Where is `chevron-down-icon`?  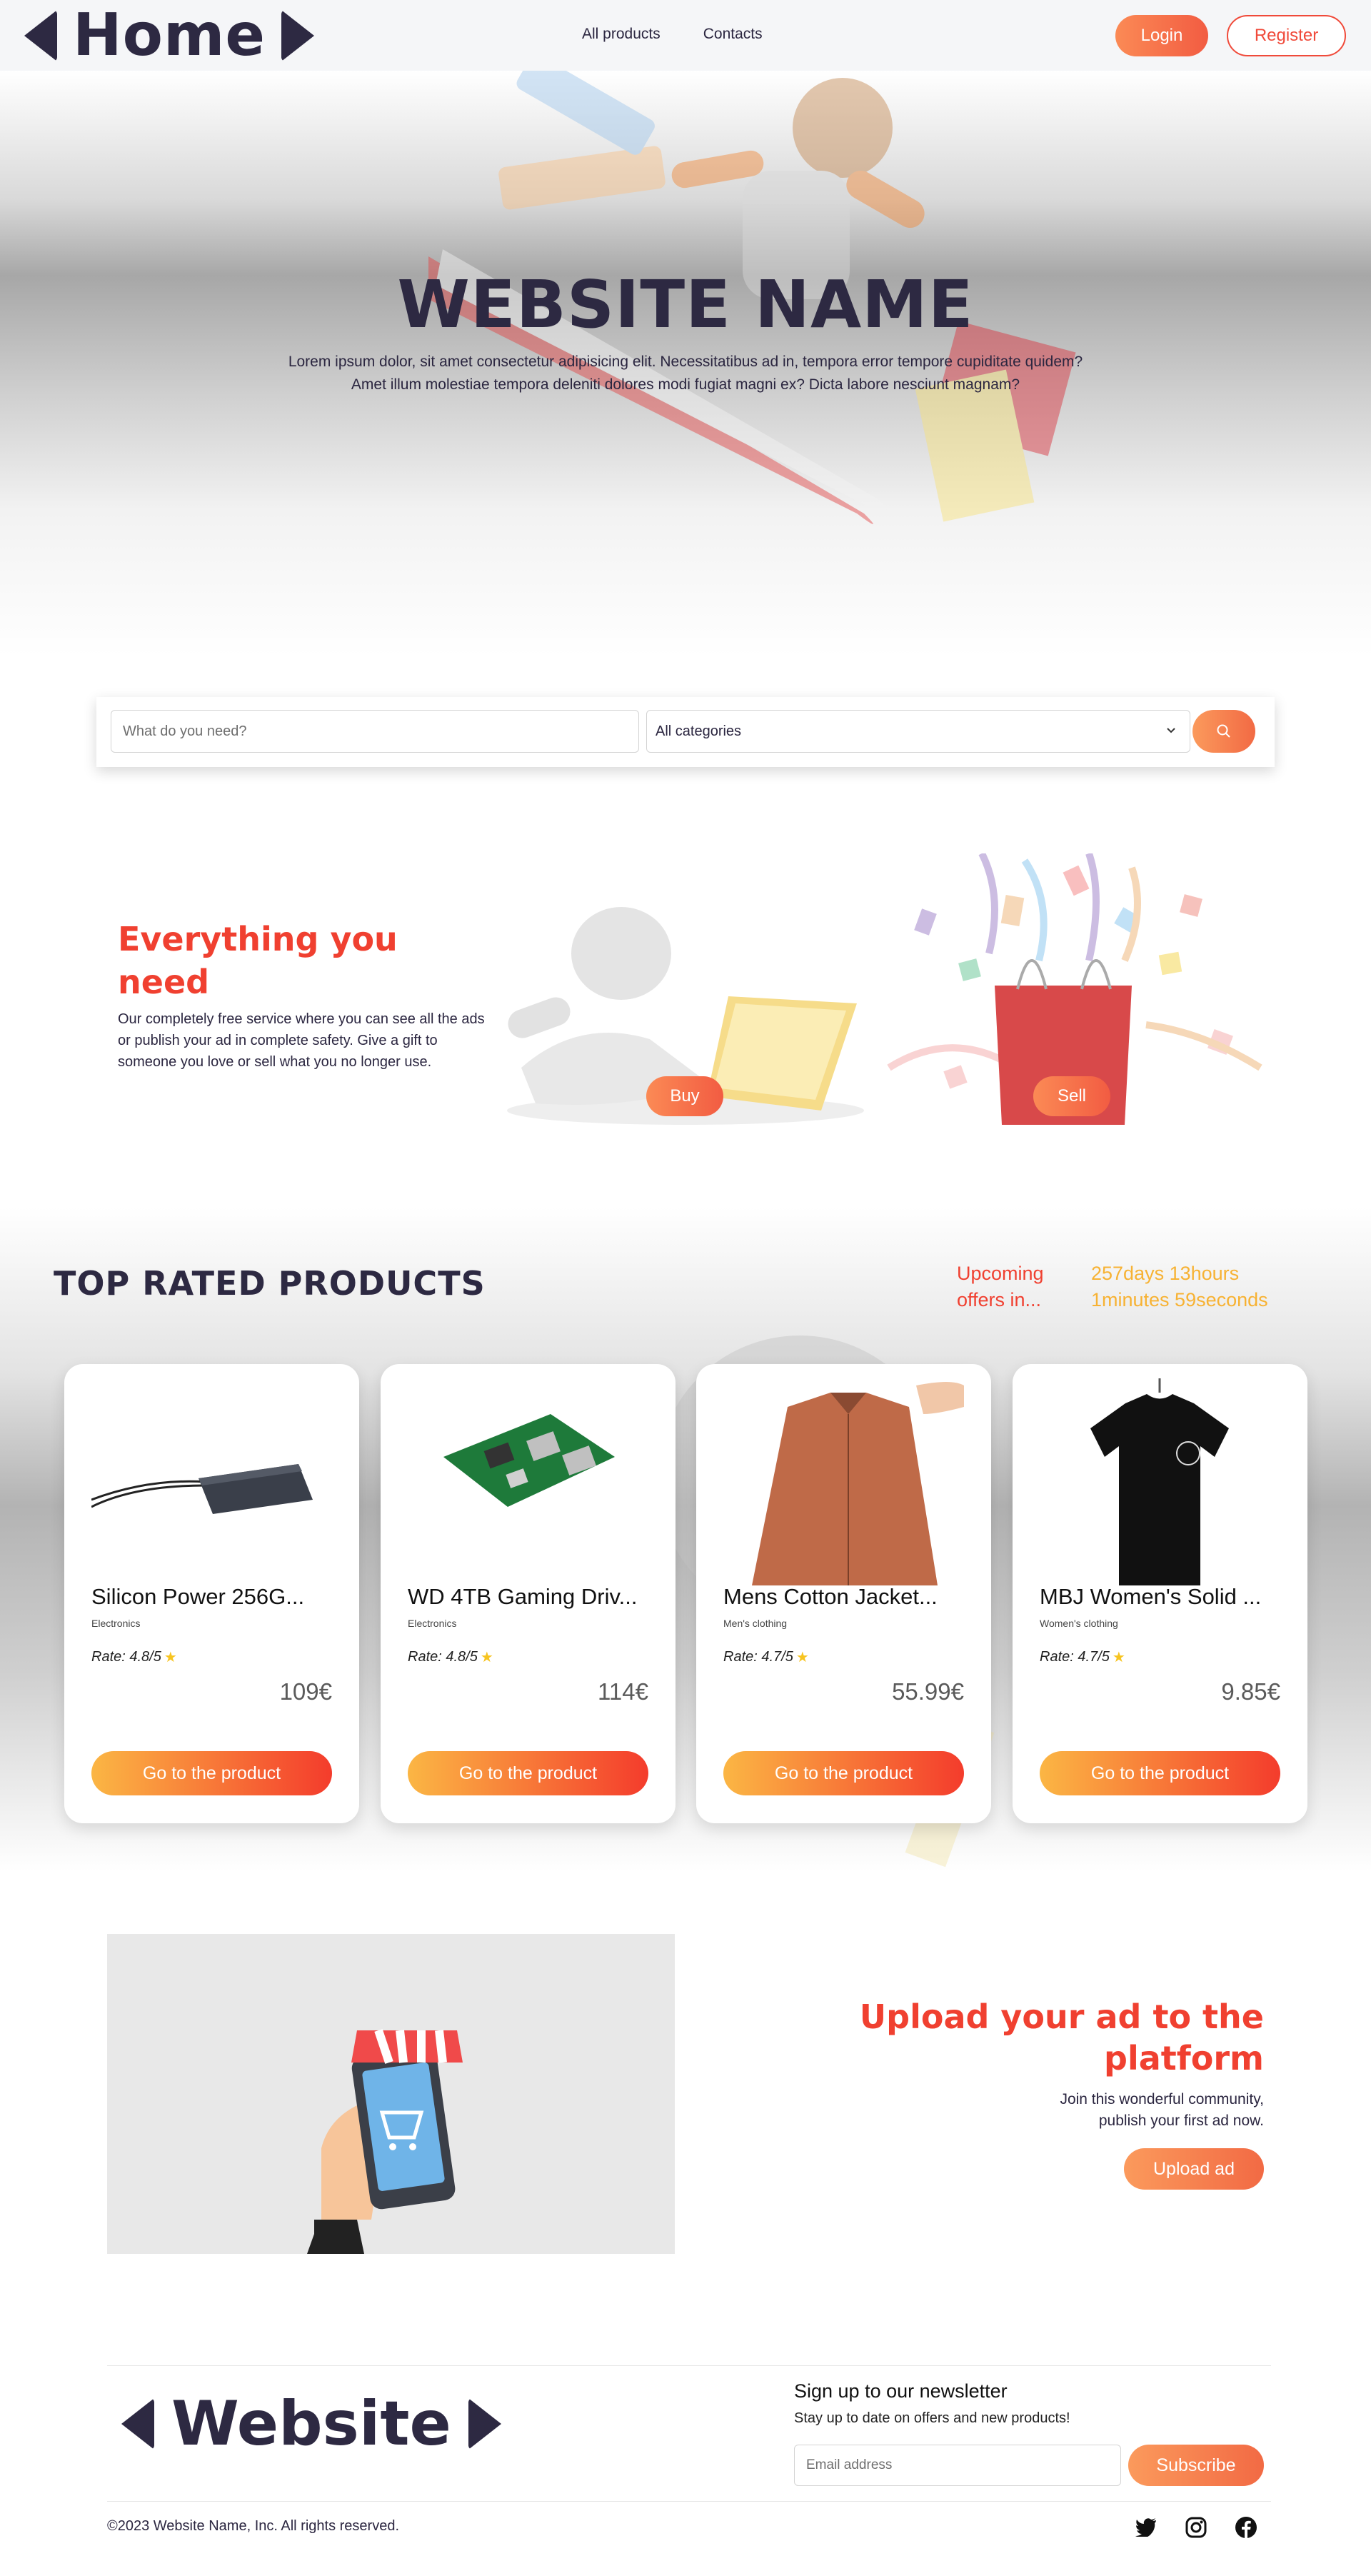
chevron-down-icon is located at coordinates (1171, 730).